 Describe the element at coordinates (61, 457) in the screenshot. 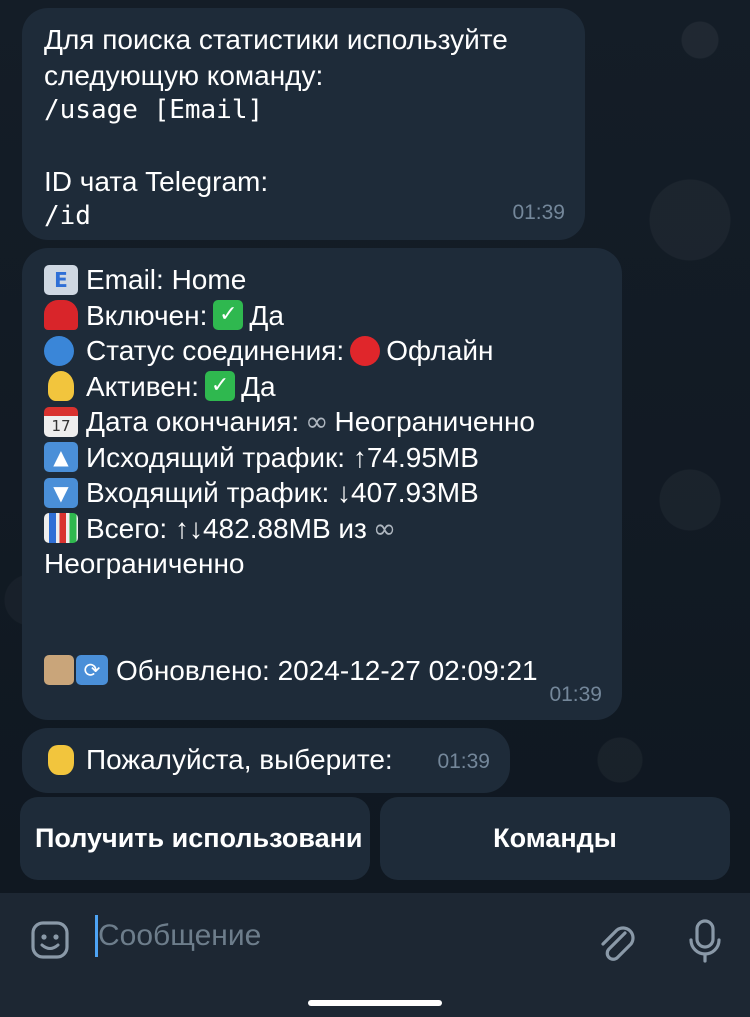

I see `up-arrow-icon: ▲` at that location.